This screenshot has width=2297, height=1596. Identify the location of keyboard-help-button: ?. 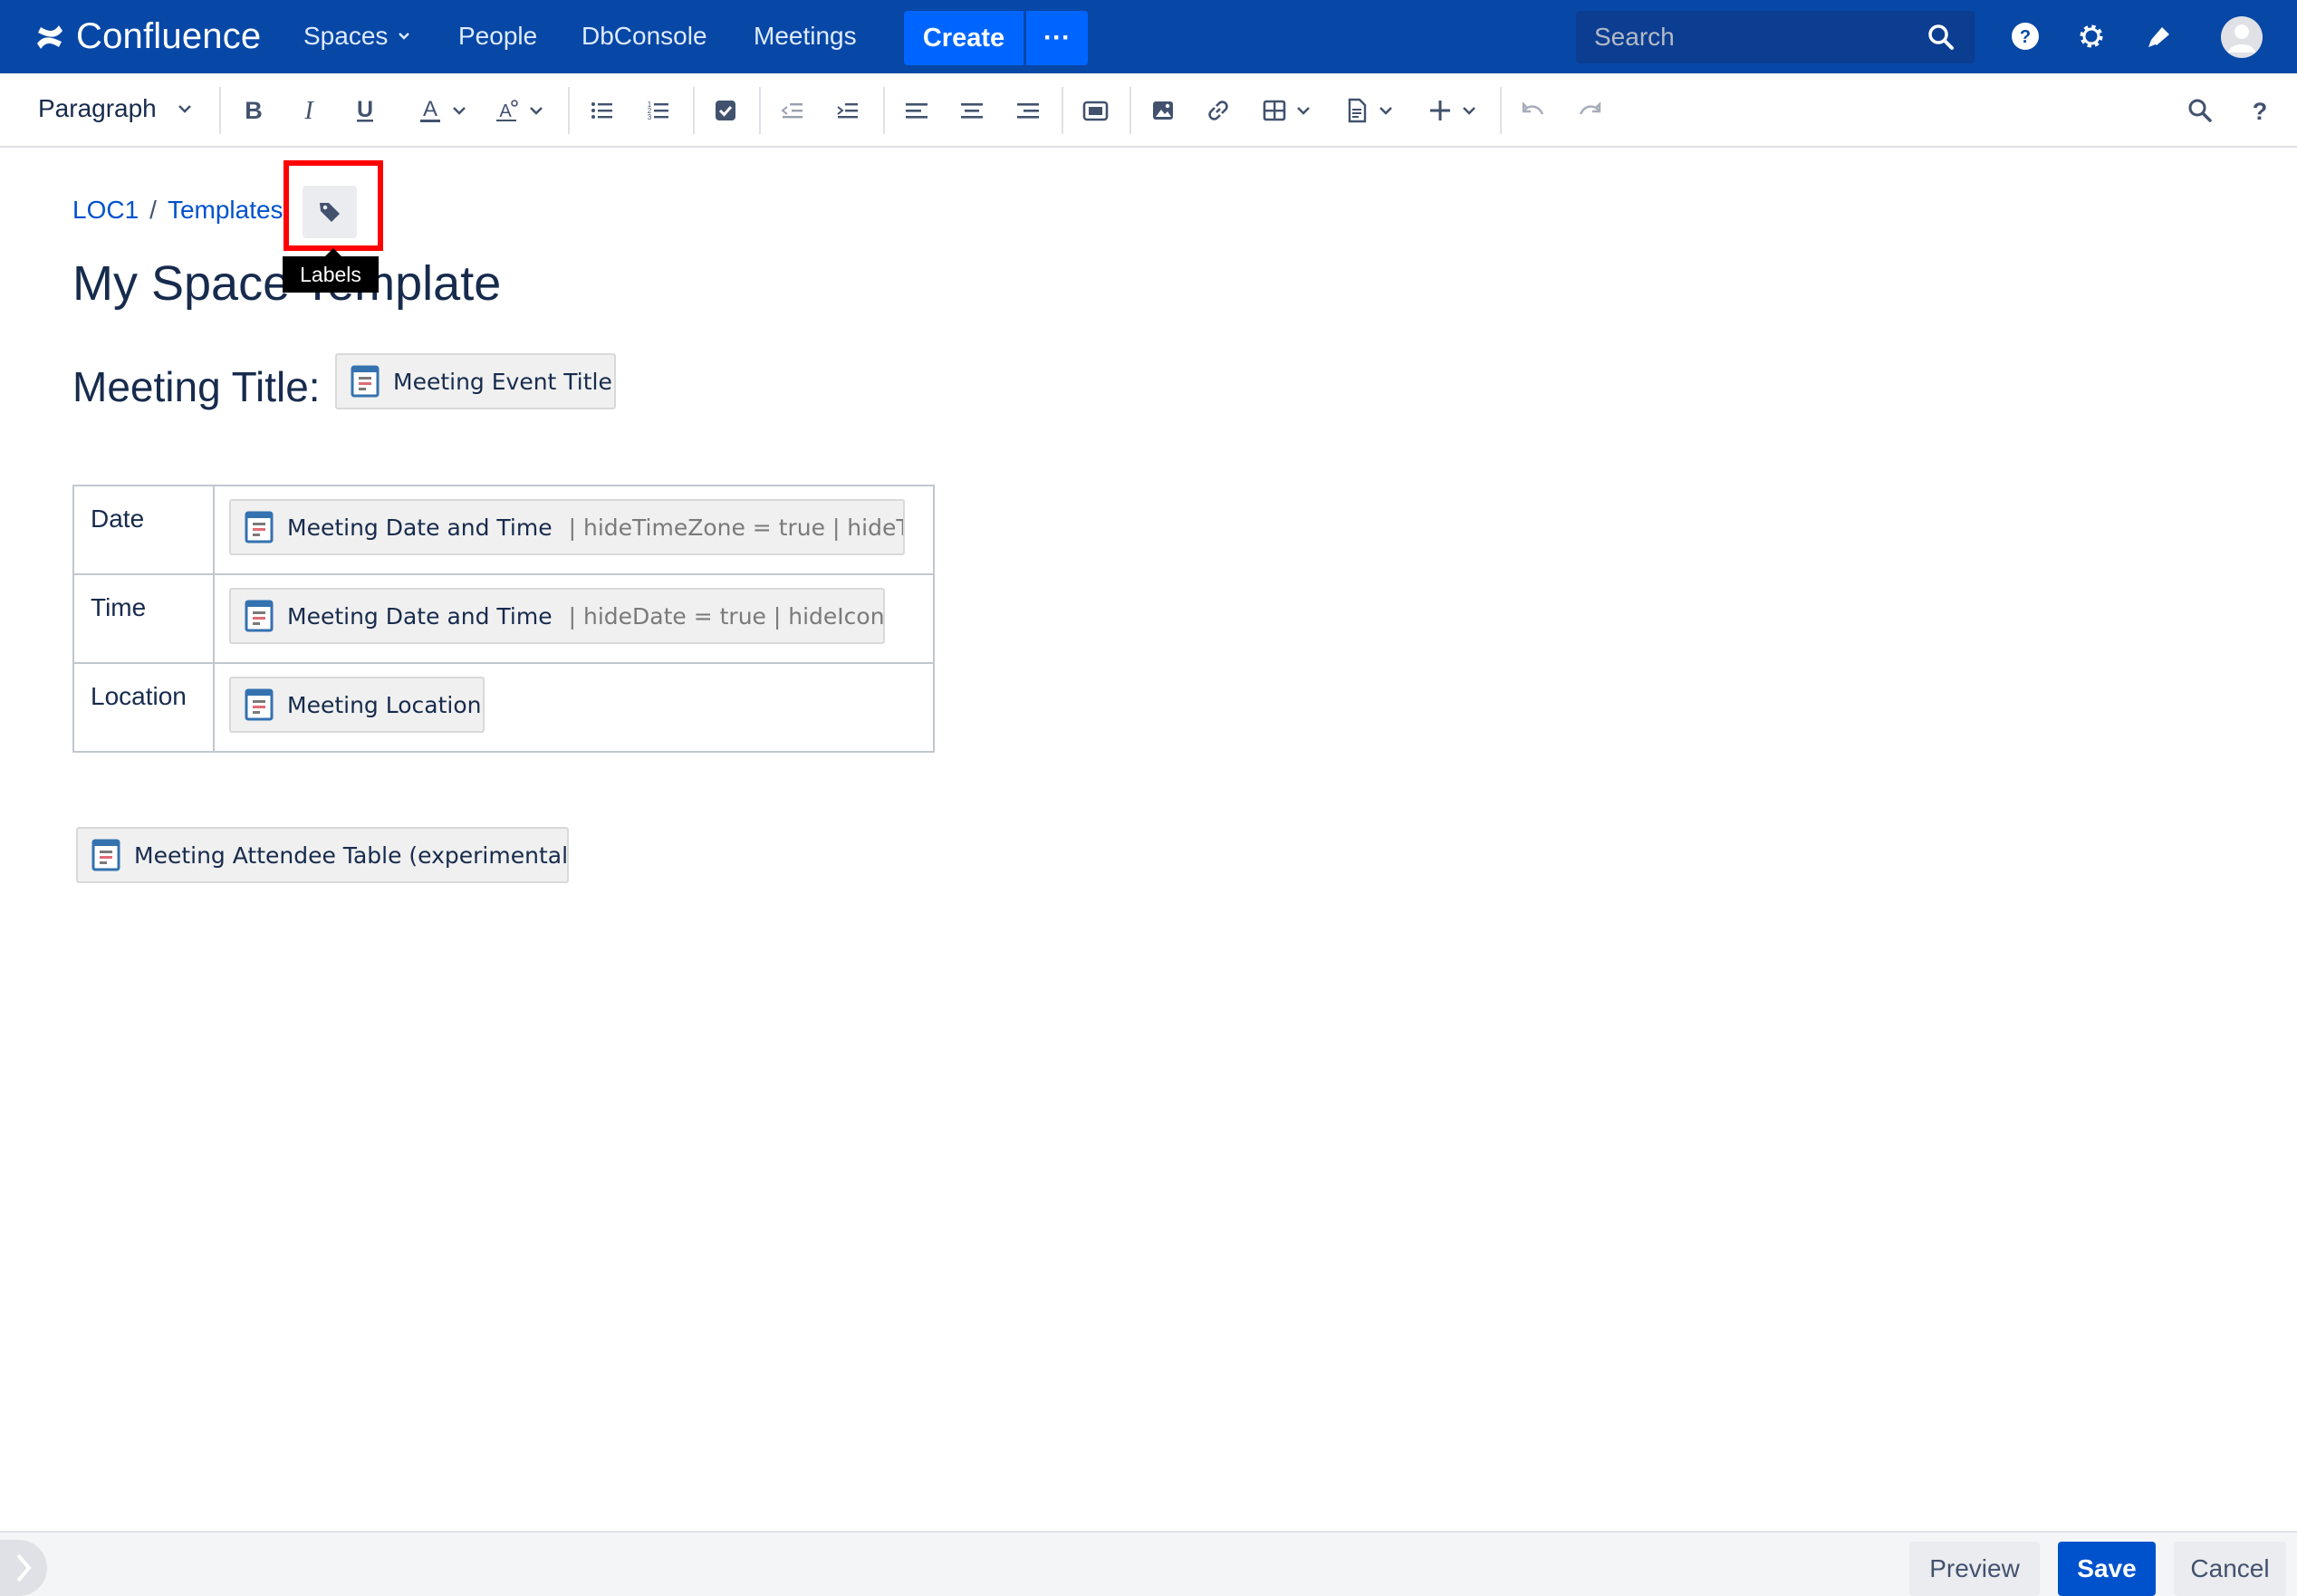
(2259, 110).